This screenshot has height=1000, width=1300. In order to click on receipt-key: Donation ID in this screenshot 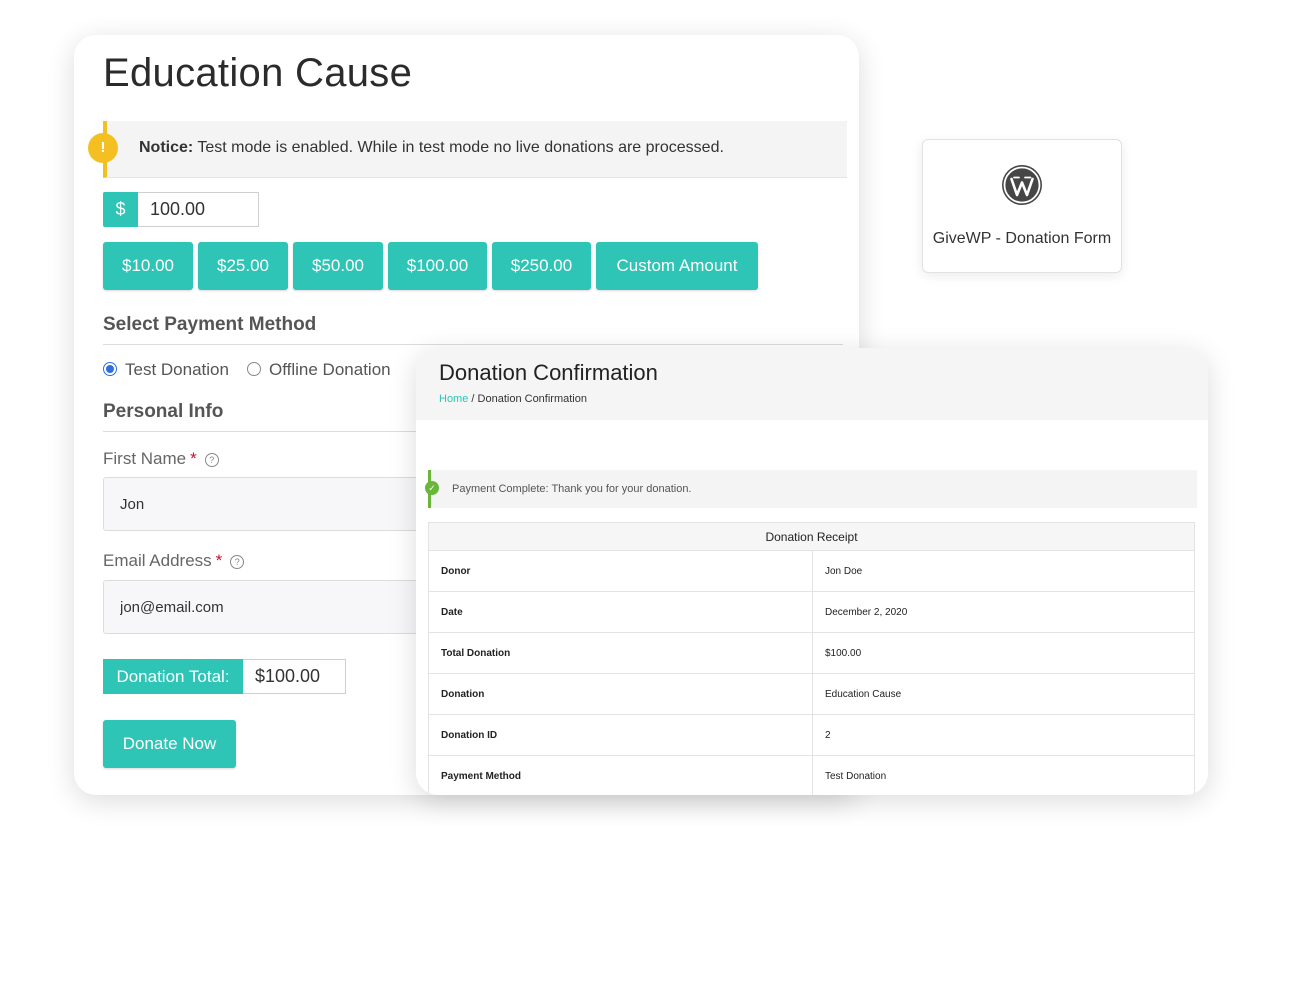, I will do `click(620, 735)`.